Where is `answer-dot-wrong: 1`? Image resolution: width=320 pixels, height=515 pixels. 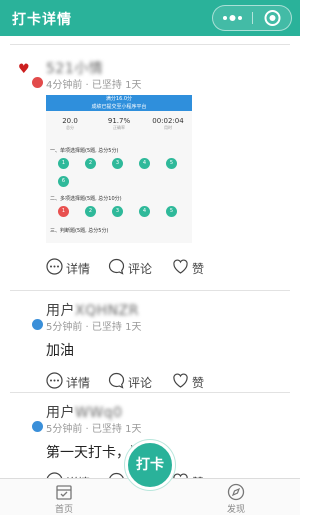 answer-dot-wrong: 1 is located at coordinates (63, 211).